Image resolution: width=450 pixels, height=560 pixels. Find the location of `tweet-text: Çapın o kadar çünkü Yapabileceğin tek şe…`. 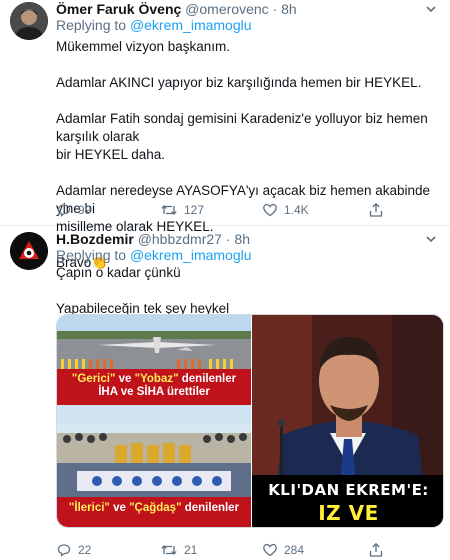

tweet-text: Çapın o kadar çünkü Yapabileceğin tek şe… is located at coordinates (246, 291).